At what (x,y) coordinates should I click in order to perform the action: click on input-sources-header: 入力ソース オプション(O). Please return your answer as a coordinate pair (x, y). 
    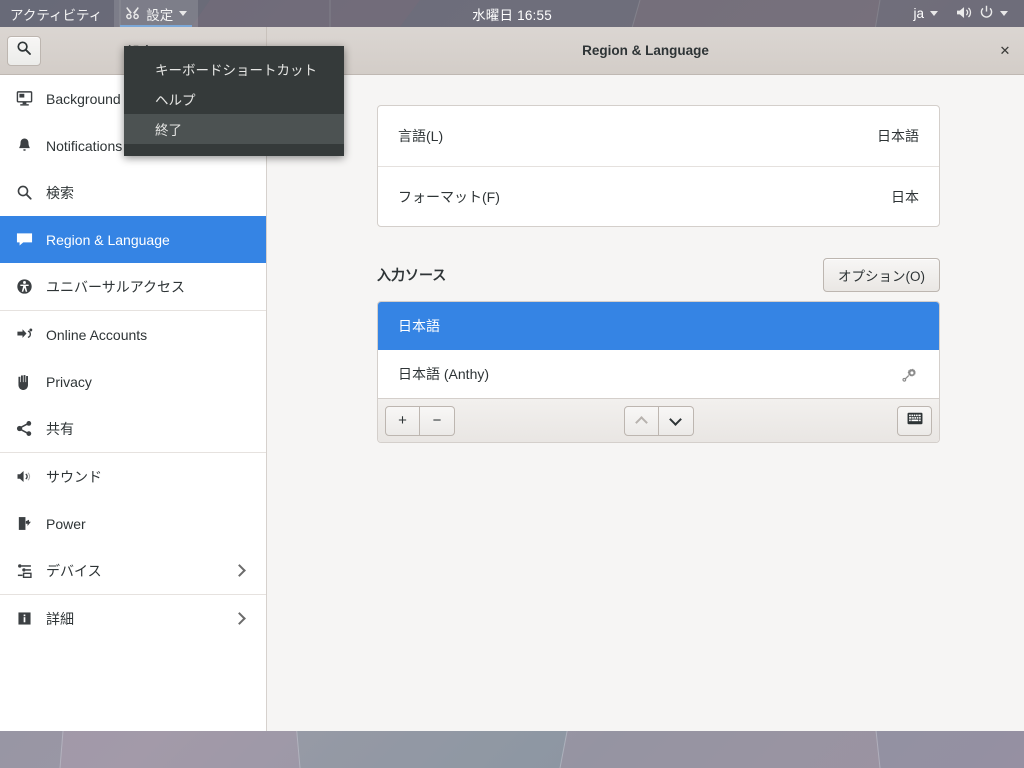
    Looking at the image, I should click on (658, 275).